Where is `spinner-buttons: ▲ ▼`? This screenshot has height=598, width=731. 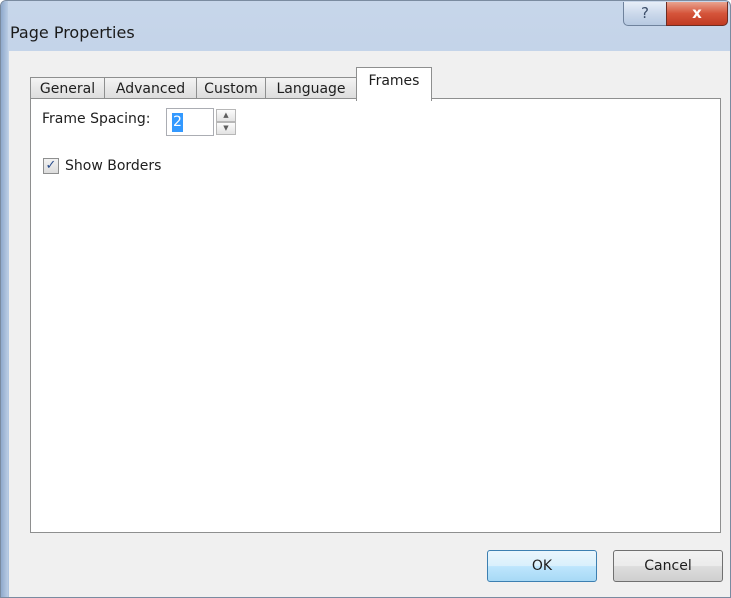
spinner-buttons: ▲ ▼ is located at coordinates (226, 122).